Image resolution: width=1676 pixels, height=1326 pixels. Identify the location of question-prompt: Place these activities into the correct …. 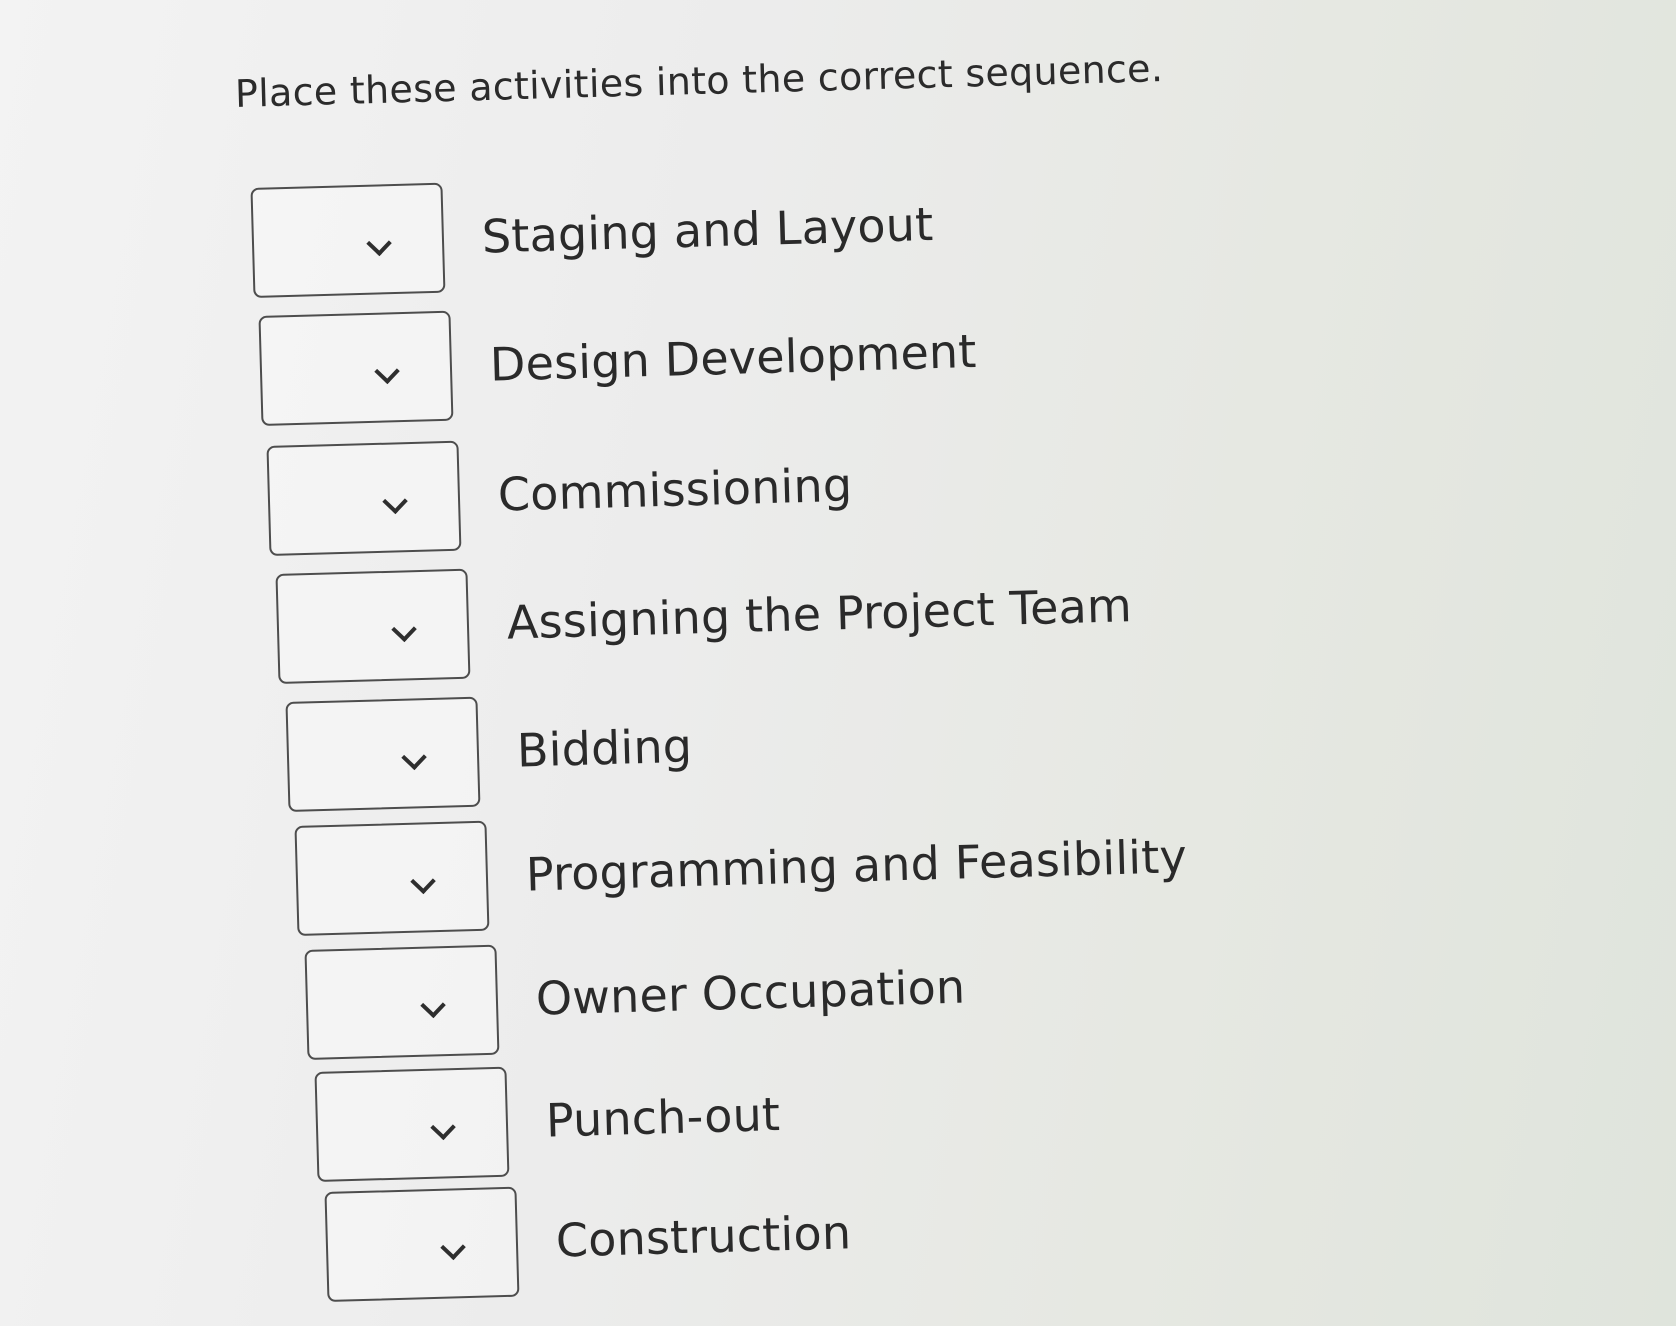
(699, 81).